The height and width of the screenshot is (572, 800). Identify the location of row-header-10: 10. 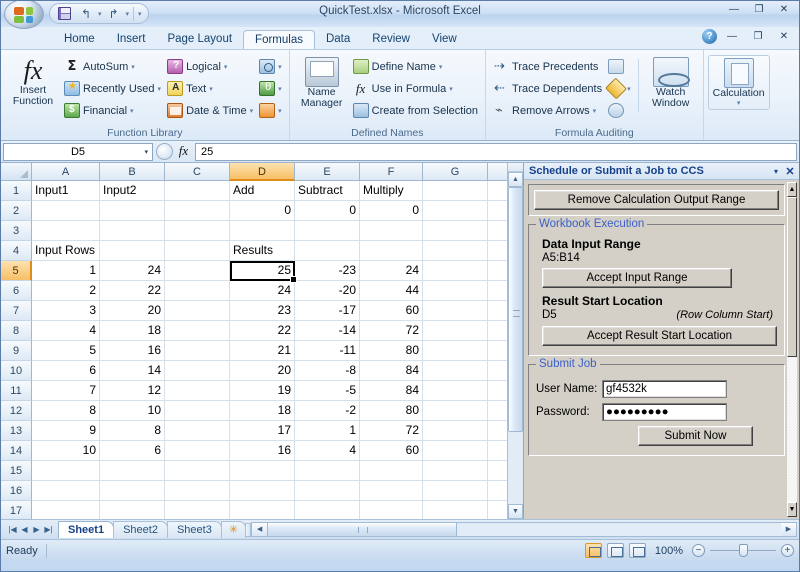
(16, 371).